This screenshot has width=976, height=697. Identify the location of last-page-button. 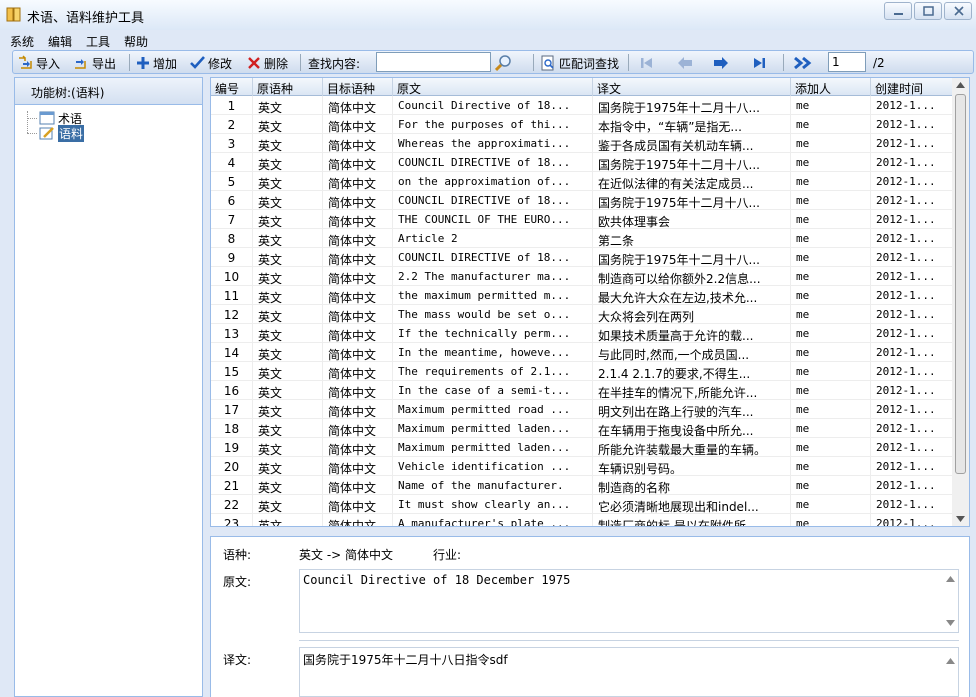
(760, 63).